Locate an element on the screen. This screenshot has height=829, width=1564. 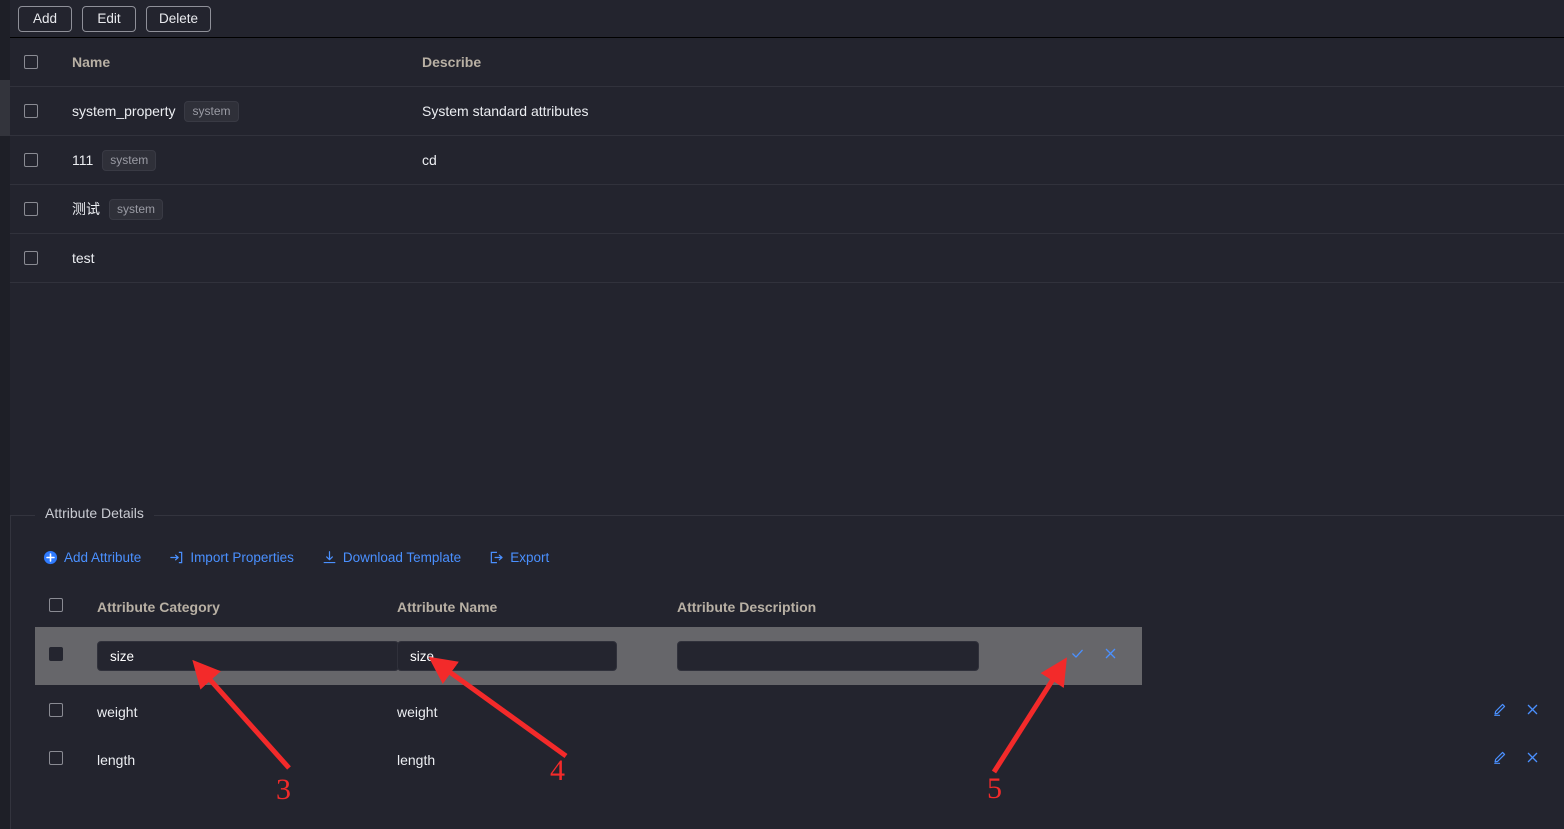
export-link: Export is located at coordinates (519, 557).